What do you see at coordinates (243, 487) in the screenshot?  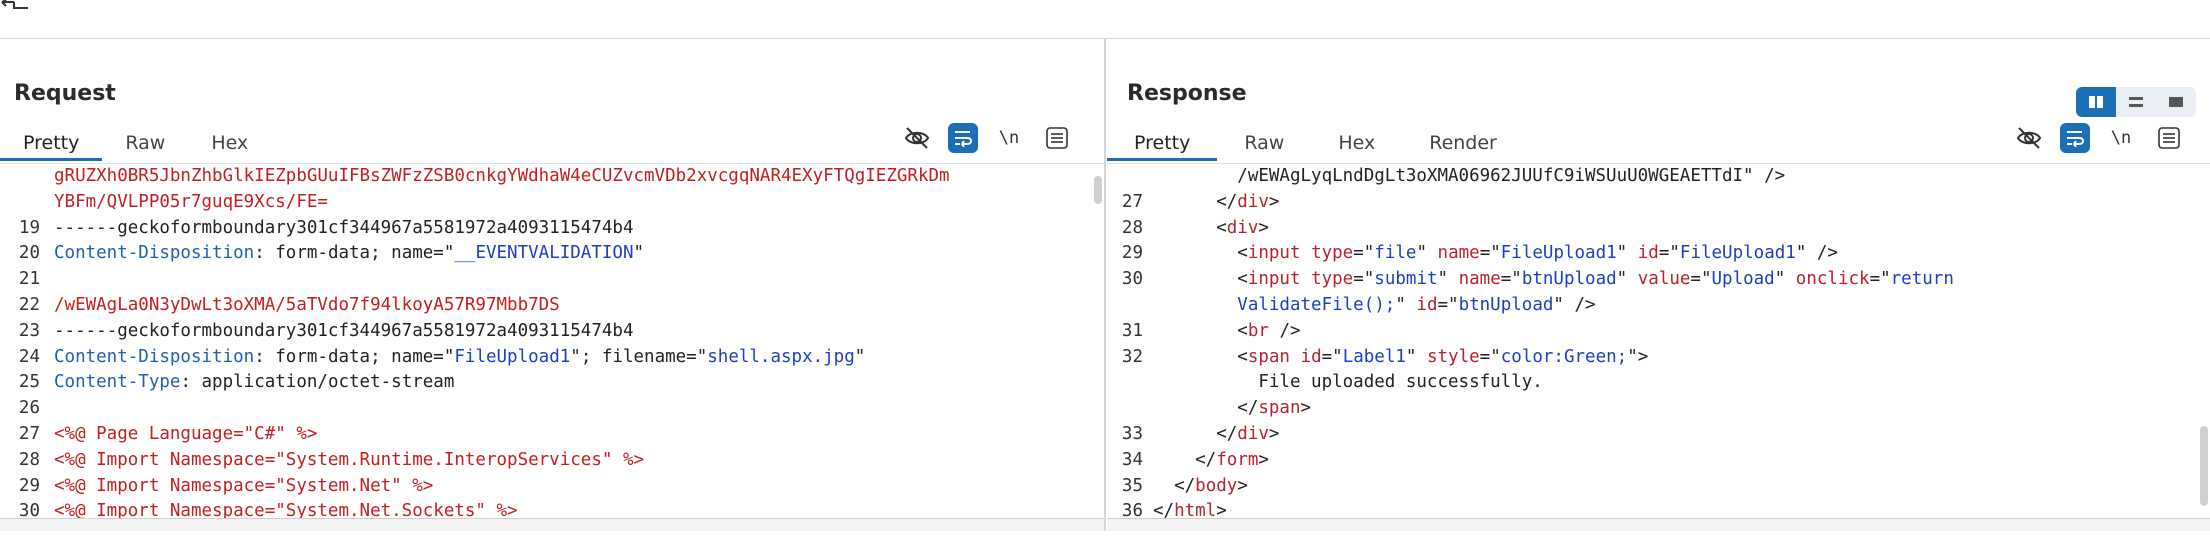 I see `code-text: <%@ Import Namespace="System.Net" %>` at bounding box center [243, 487].